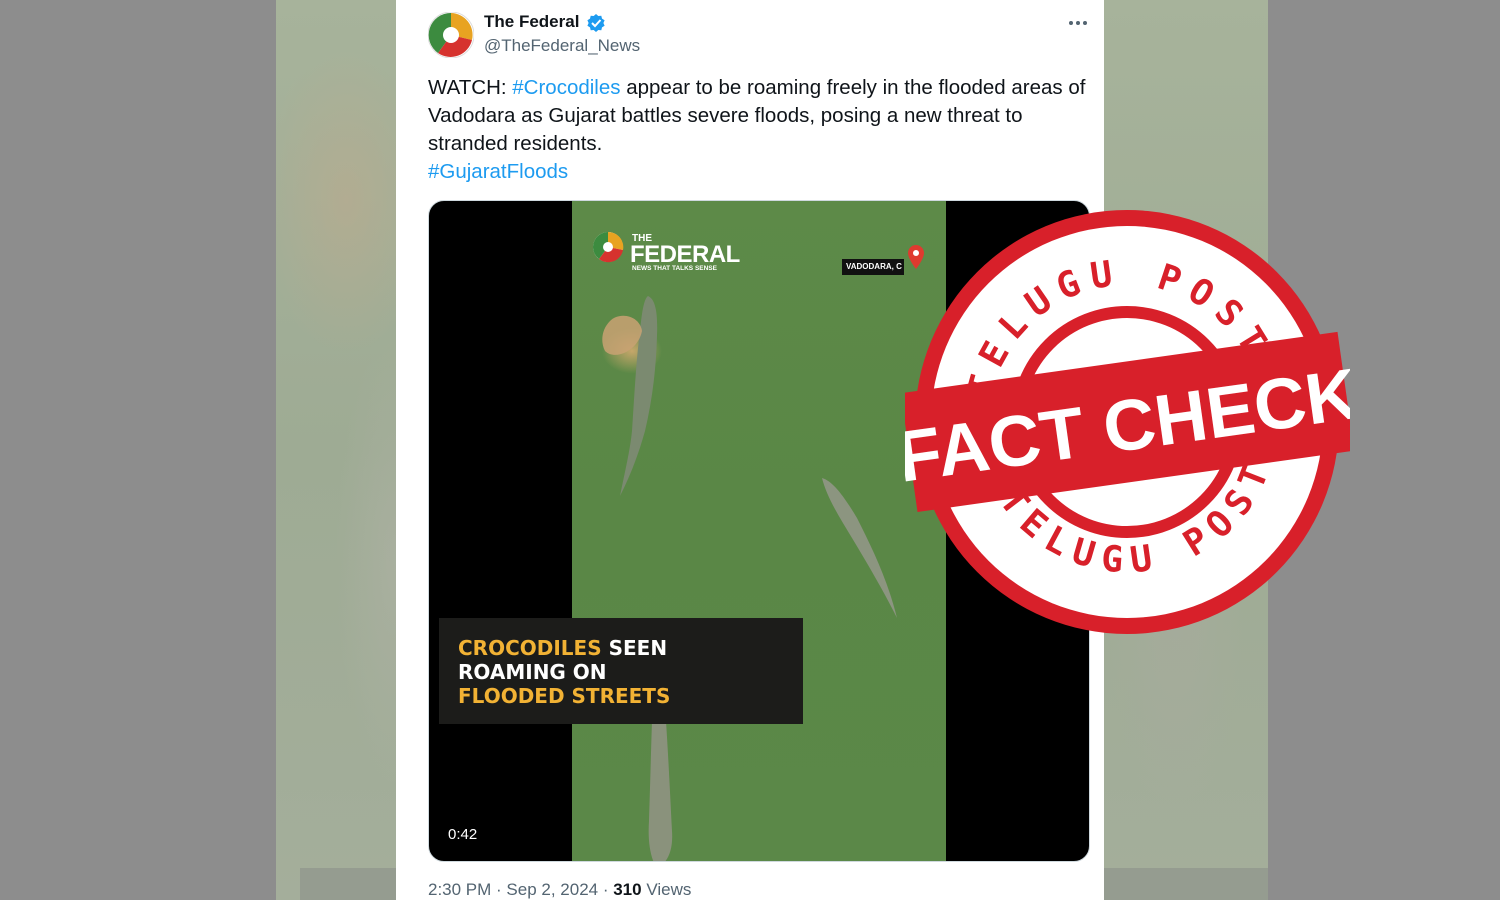  I want to click on video-location-label: VADODARA, C, so click(873, 267).